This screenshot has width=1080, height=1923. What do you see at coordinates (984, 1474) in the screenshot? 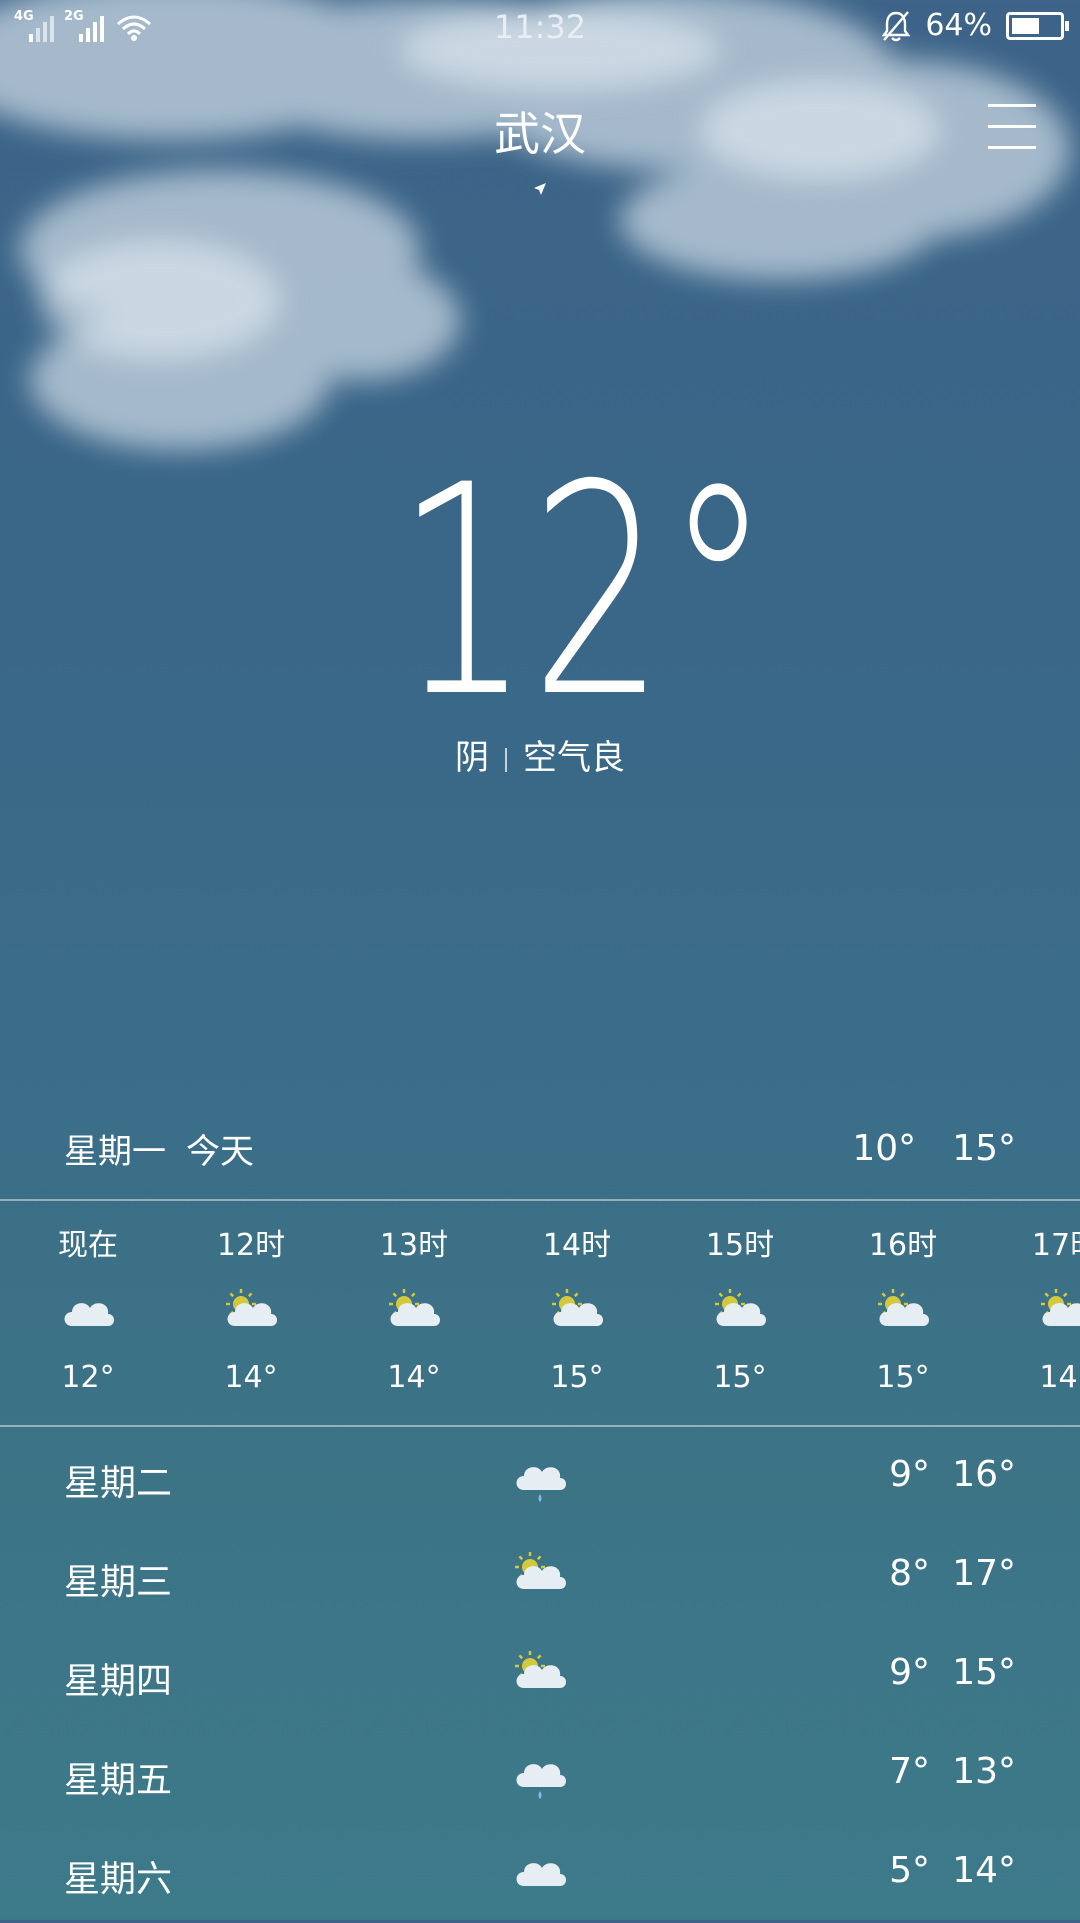
I see `forecast-high: 16°` at bounding box center [984, 1474].